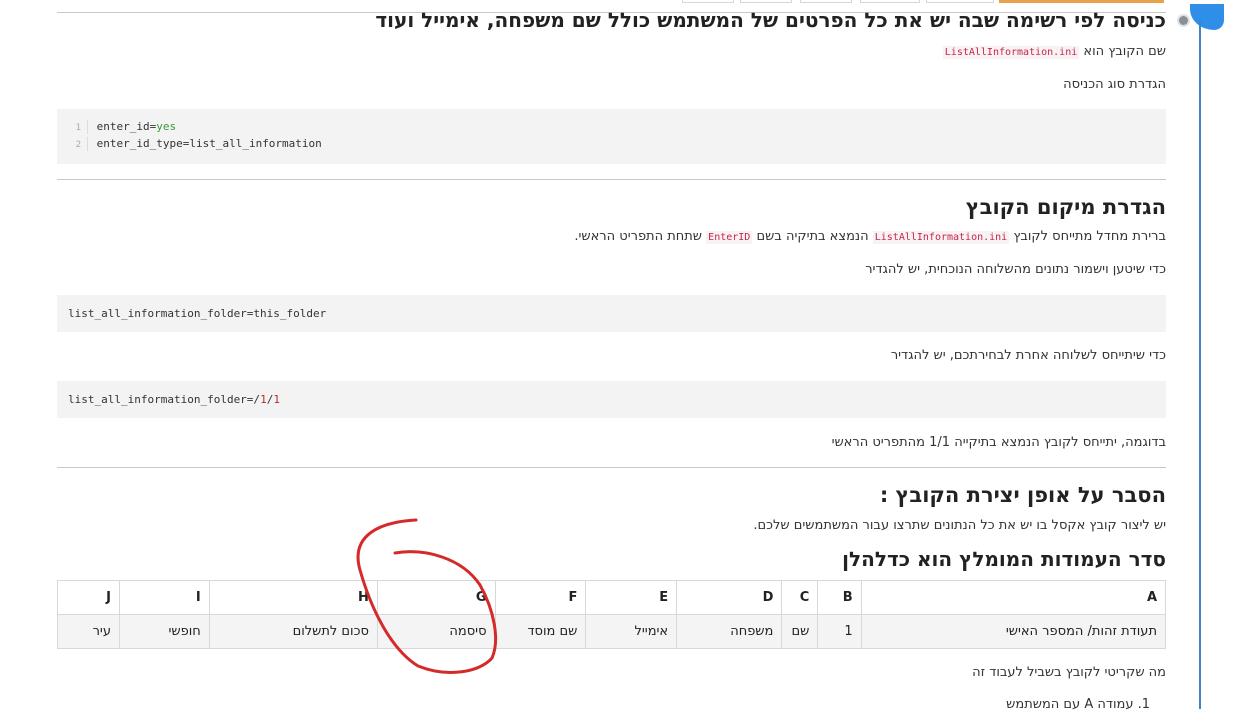  What do you see at coordinates (1022, 495) in the screenshot?
I see `section-title: הסבר על אופן יצירת הקובץ :` at bounding box center [1022, 495].